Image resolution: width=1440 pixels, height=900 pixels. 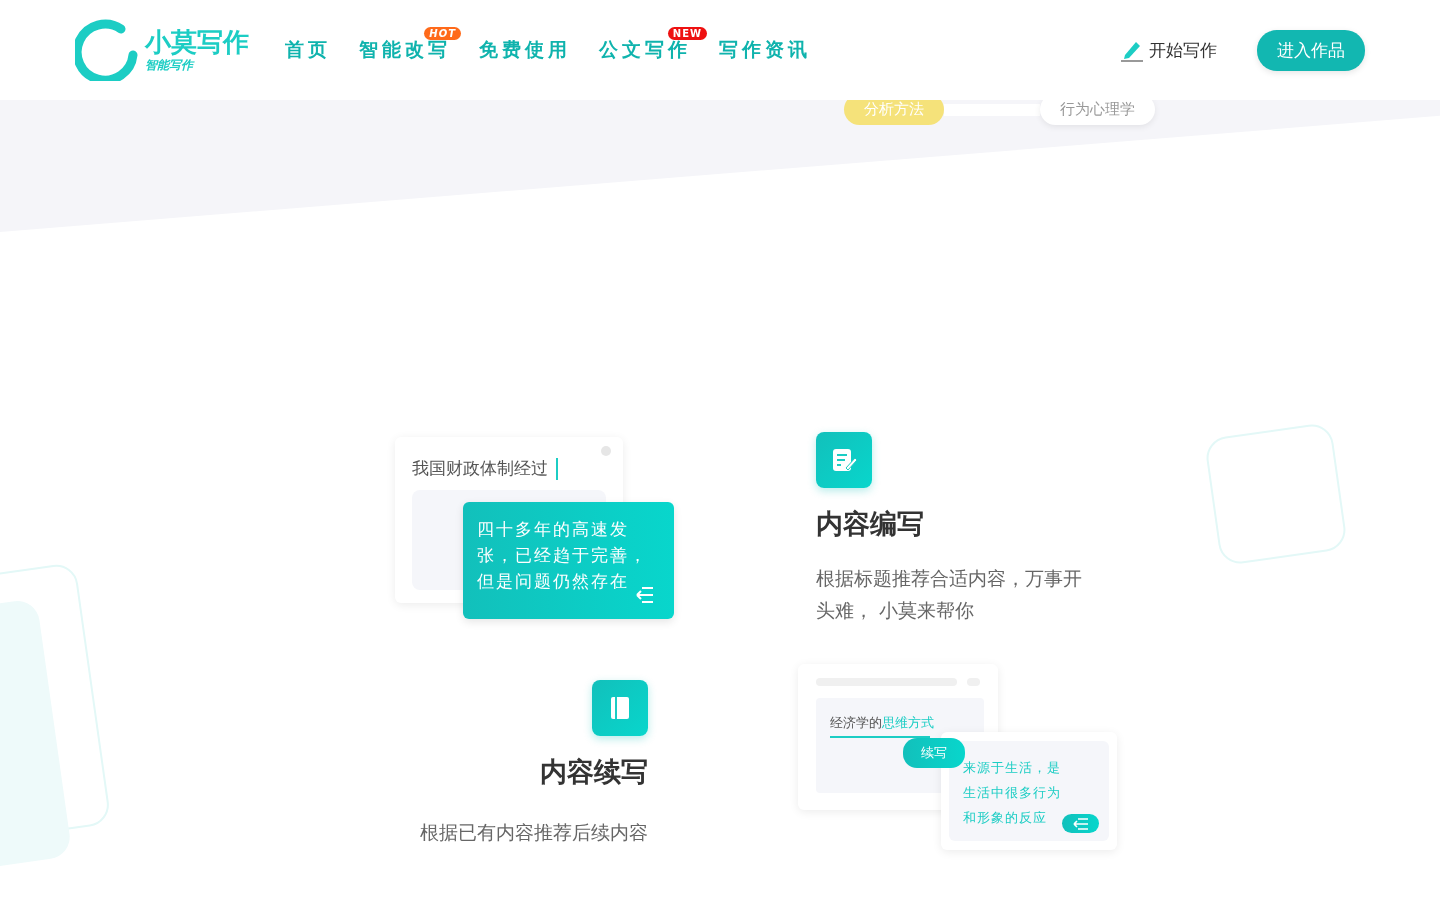 I want to click on logo-ring-icon, so click(x=107, y=50).